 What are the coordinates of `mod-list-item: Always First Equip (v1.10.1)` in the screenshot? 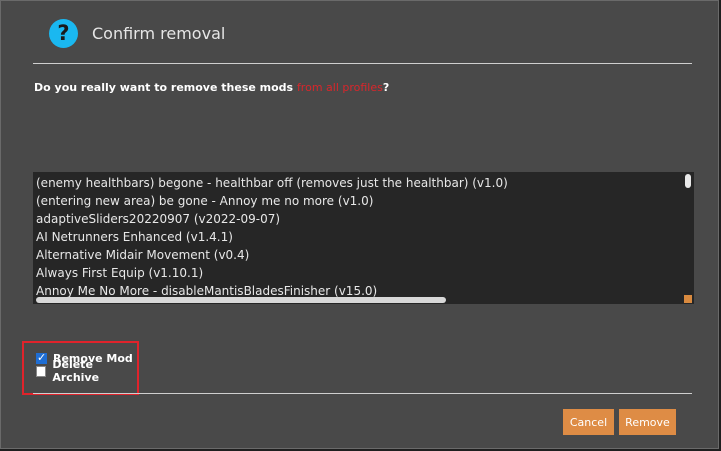 It's located at (363, 273).